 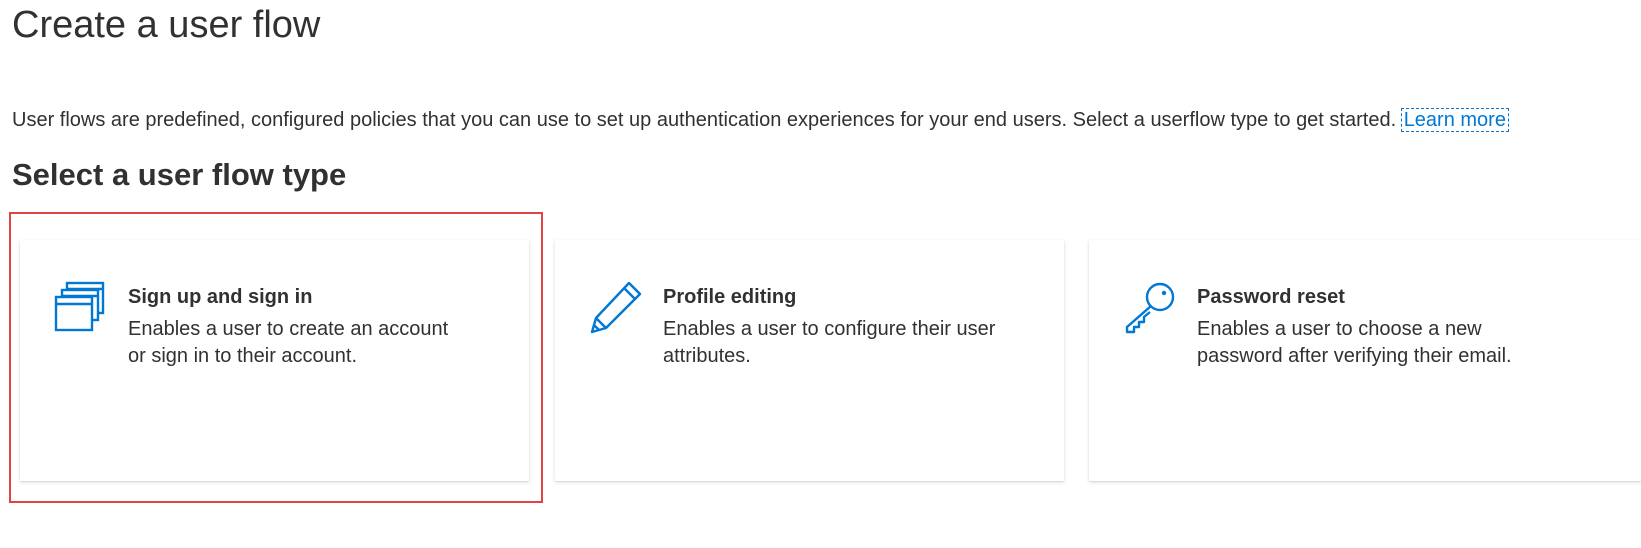 What do you see at coordinates (1271, 297) in the screenshot?
I see `card-title: Password reset` at bounding box center [1271, 297].